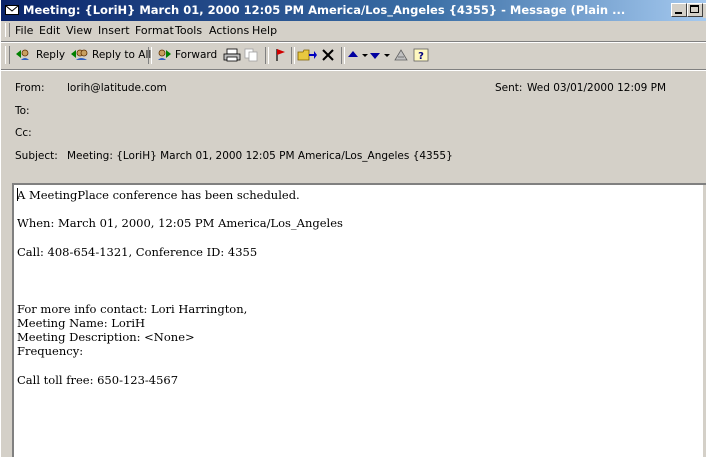 Image resolution: width=706 pixels, height=457 pixels. What do you see at coordinates (264, 30) in the screenshot?
I see `menu-help: Help` at bounding box center [264, 30].